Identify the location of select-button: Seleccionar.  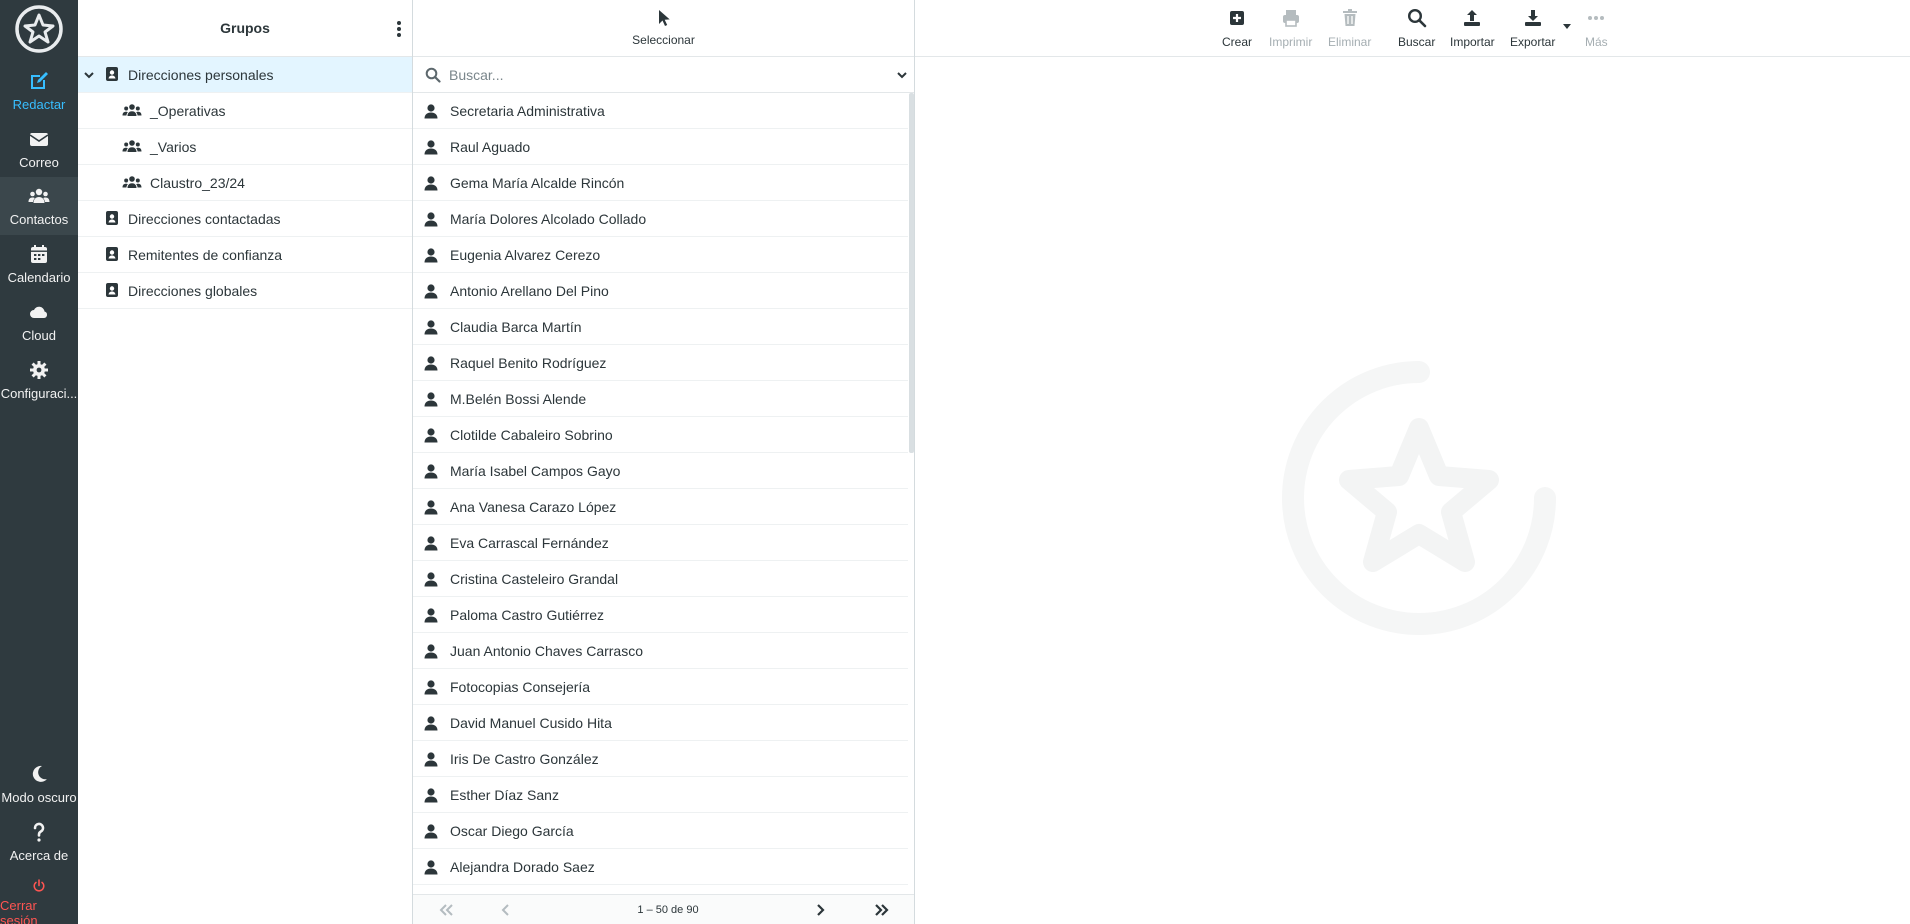
(663, 28).